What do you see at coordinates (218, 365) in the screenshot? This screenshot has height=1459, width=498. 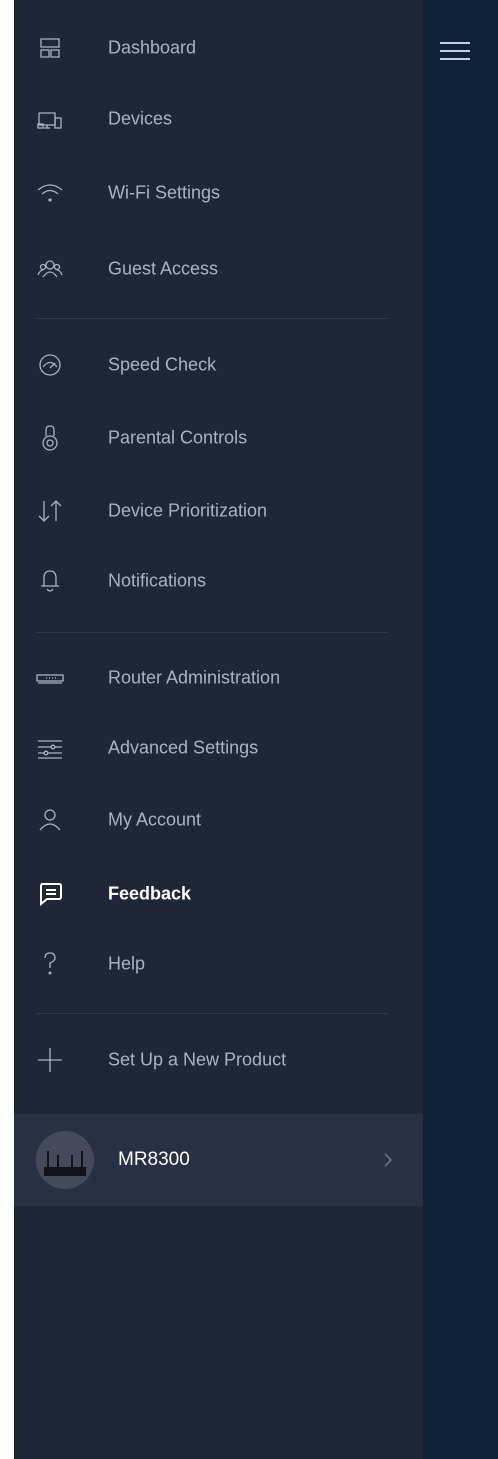 I see `menu-item-speed-check: Speed Check` at bounding box center [218, 365].